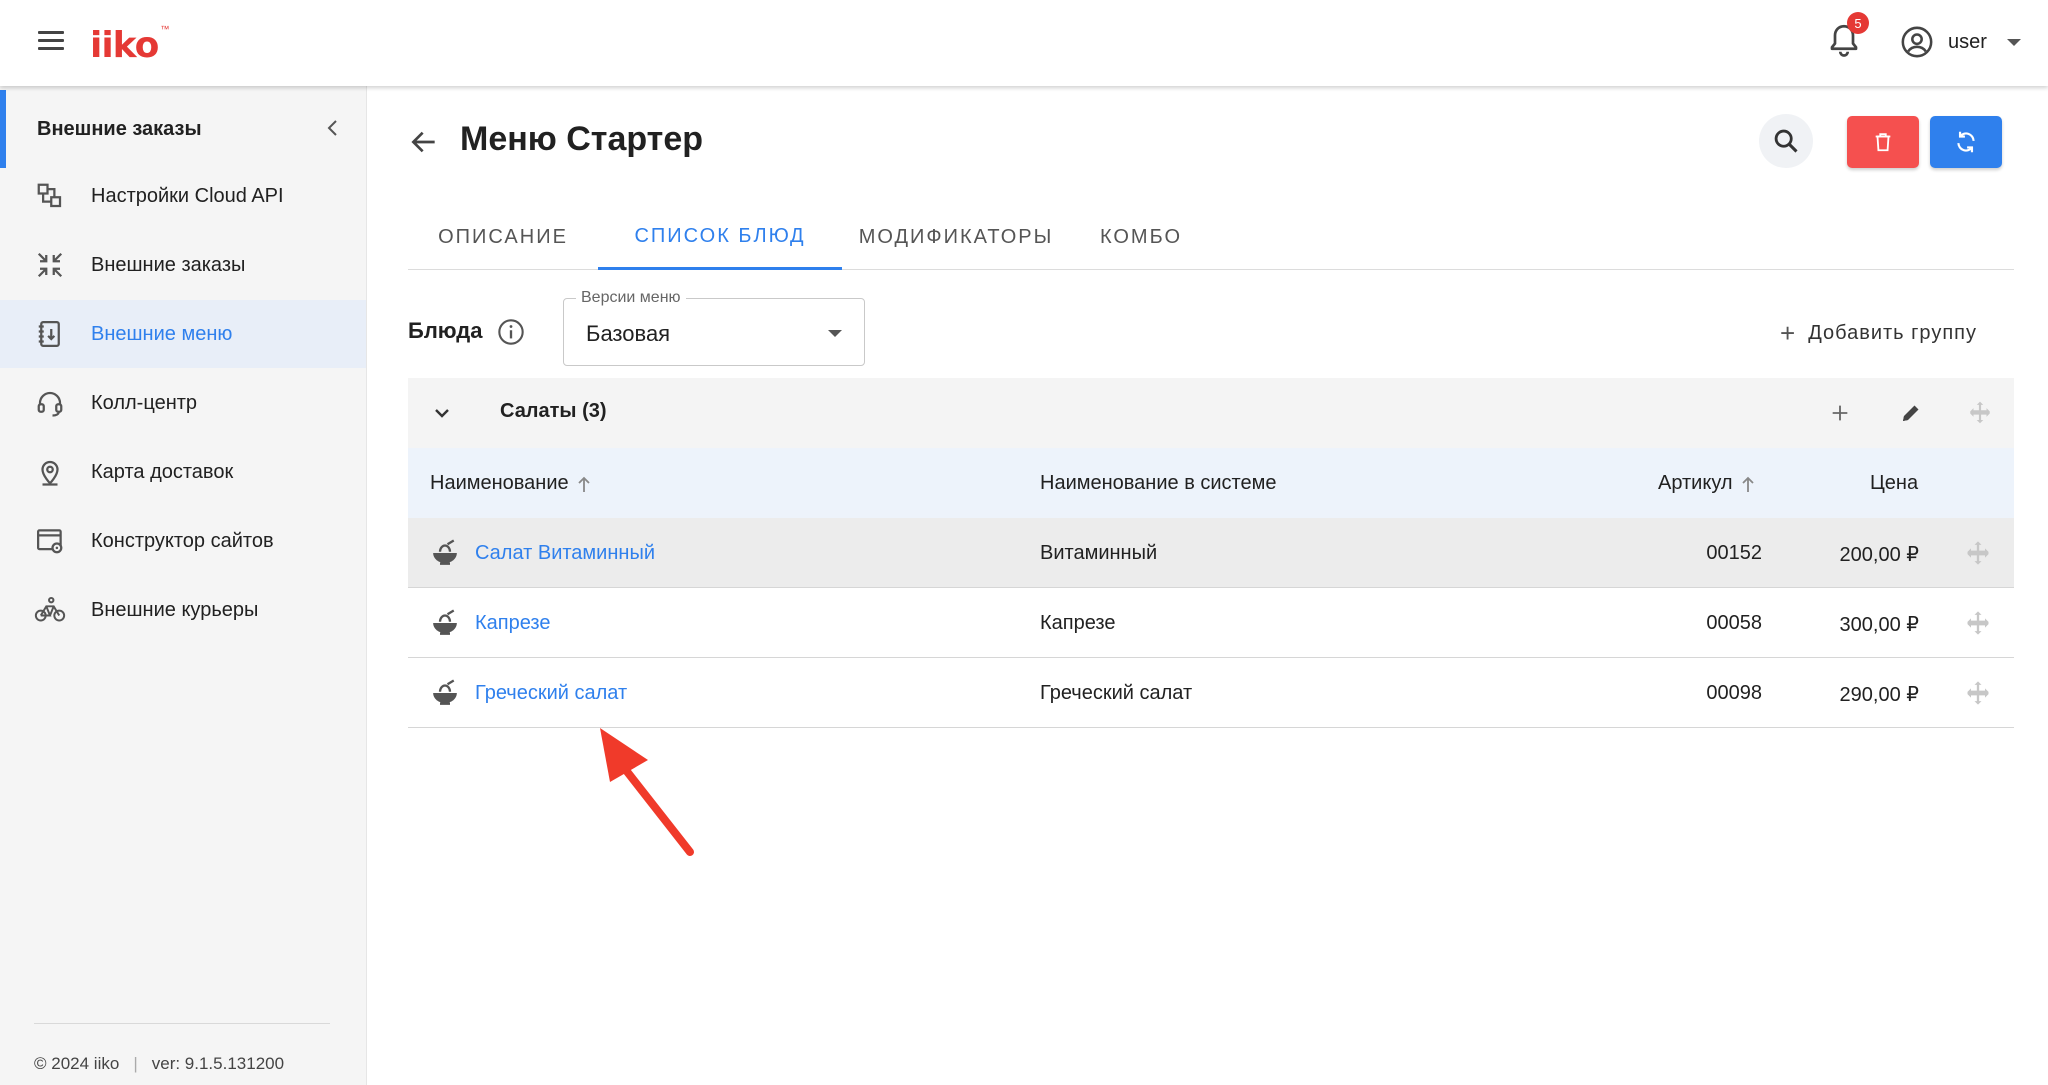  What do you see at coordinates (445, 330) in the screenshot?
I see `dishes-label: Блюда` at bounding box center [445, 330].